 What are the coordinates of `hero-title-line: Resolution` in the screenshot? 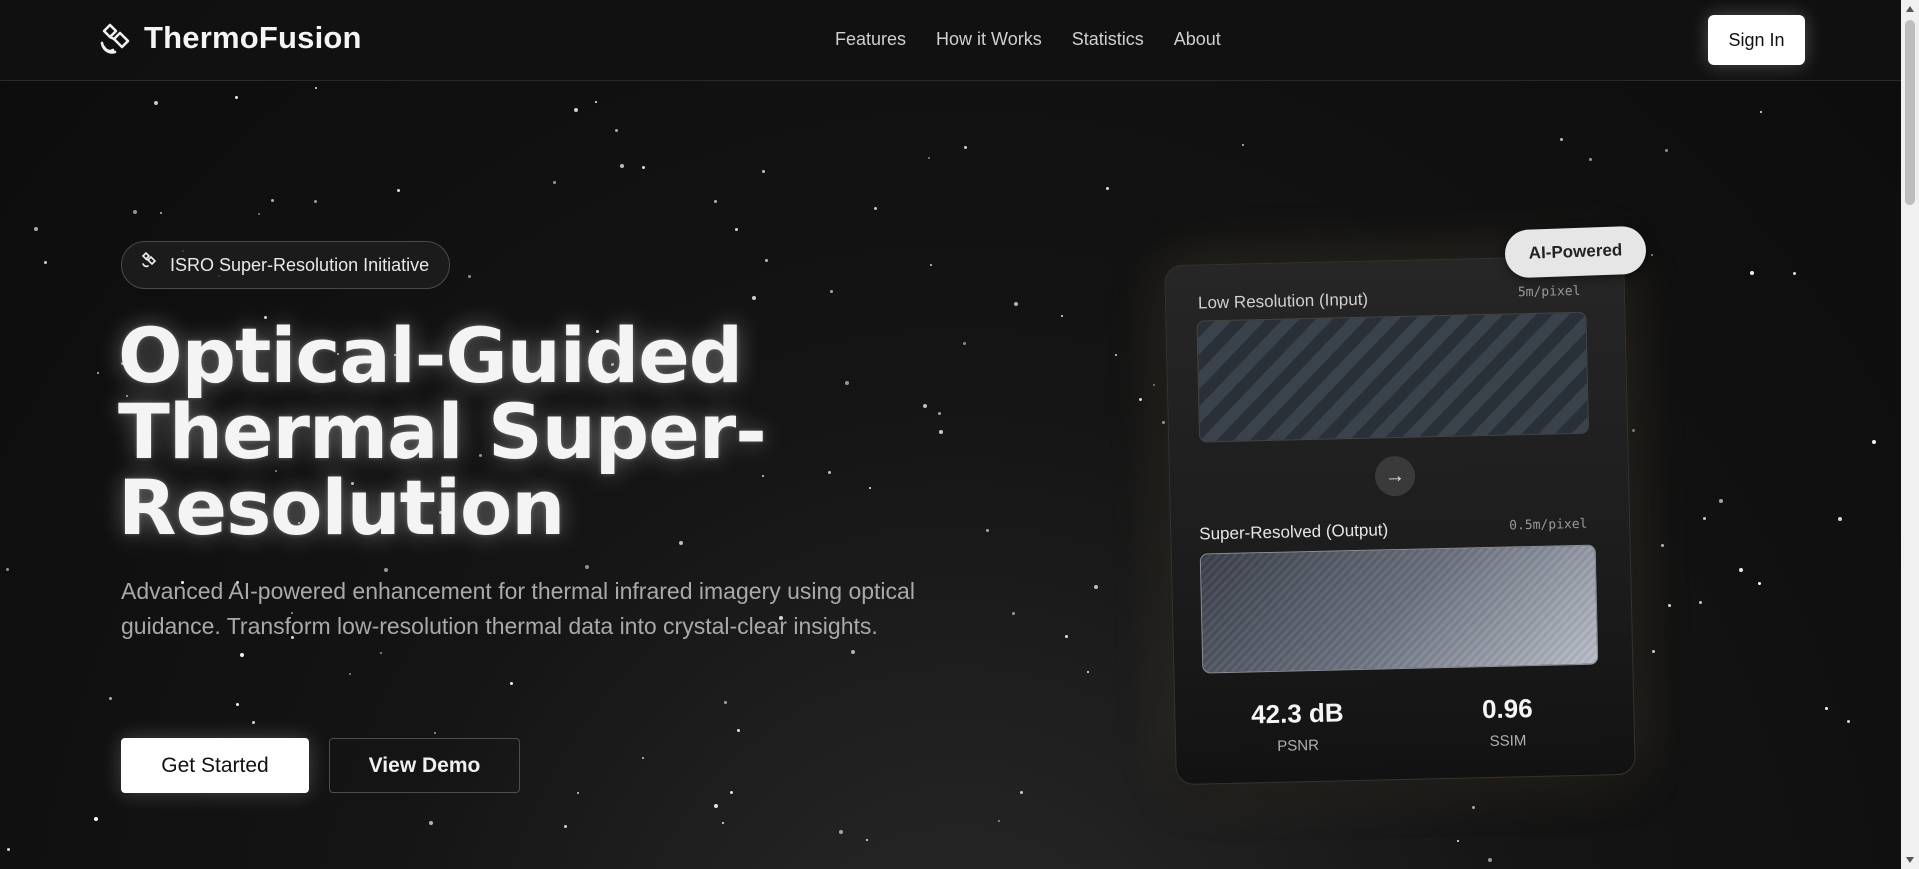 It's located at (341, 507).